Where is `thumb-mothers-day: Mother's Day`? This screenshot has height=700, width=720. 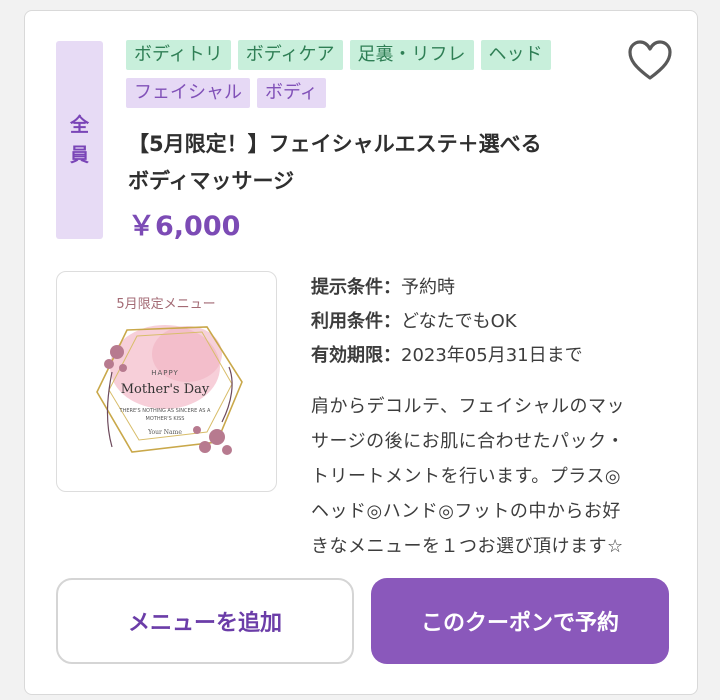 thumb-mothers-day: Mother's Day is located at coordinates (165, 389).